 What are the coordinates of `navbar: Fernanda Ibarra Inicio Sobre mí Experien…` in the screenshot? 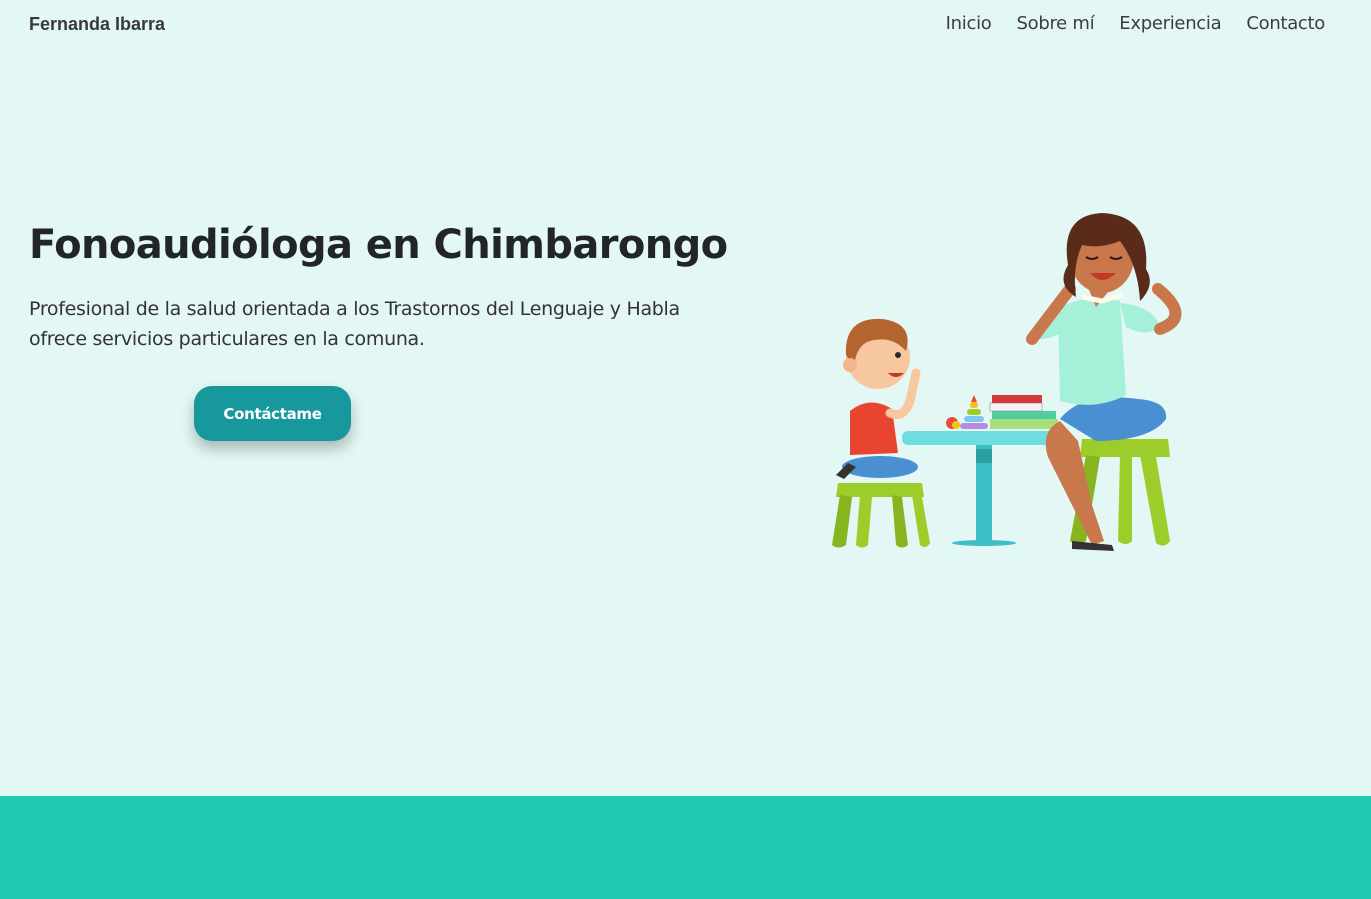 It's located at (685, 25).